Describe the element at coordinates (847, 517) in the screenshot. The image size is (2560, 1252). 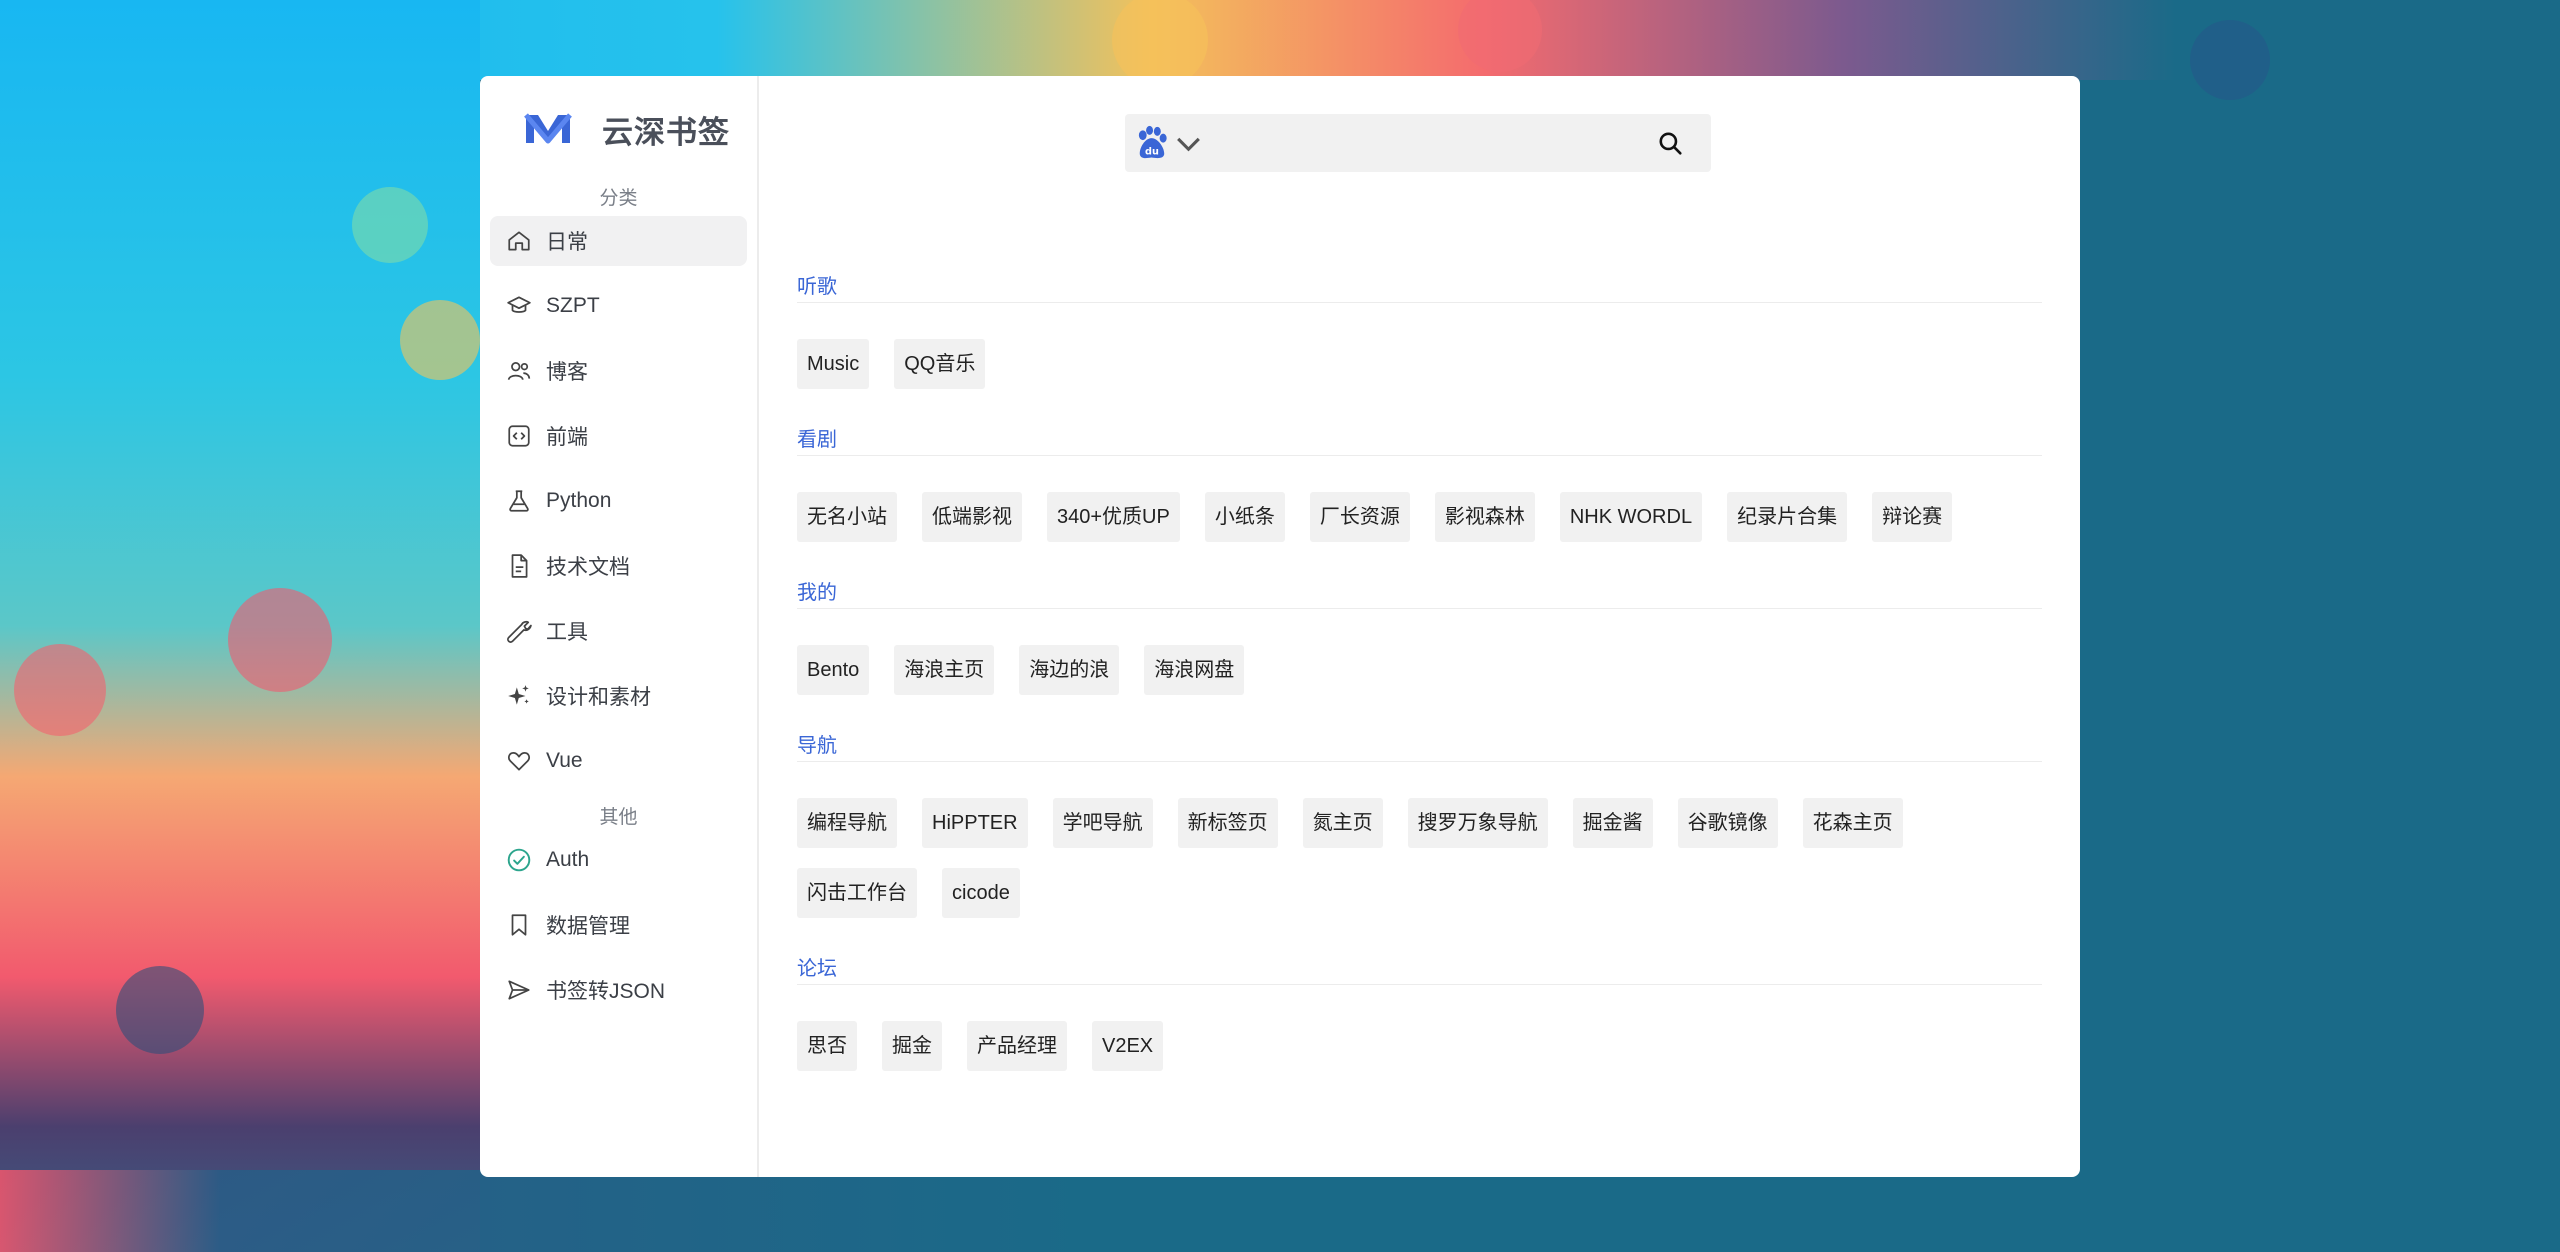
I see `bookmark-link: 无名小站` at that location.